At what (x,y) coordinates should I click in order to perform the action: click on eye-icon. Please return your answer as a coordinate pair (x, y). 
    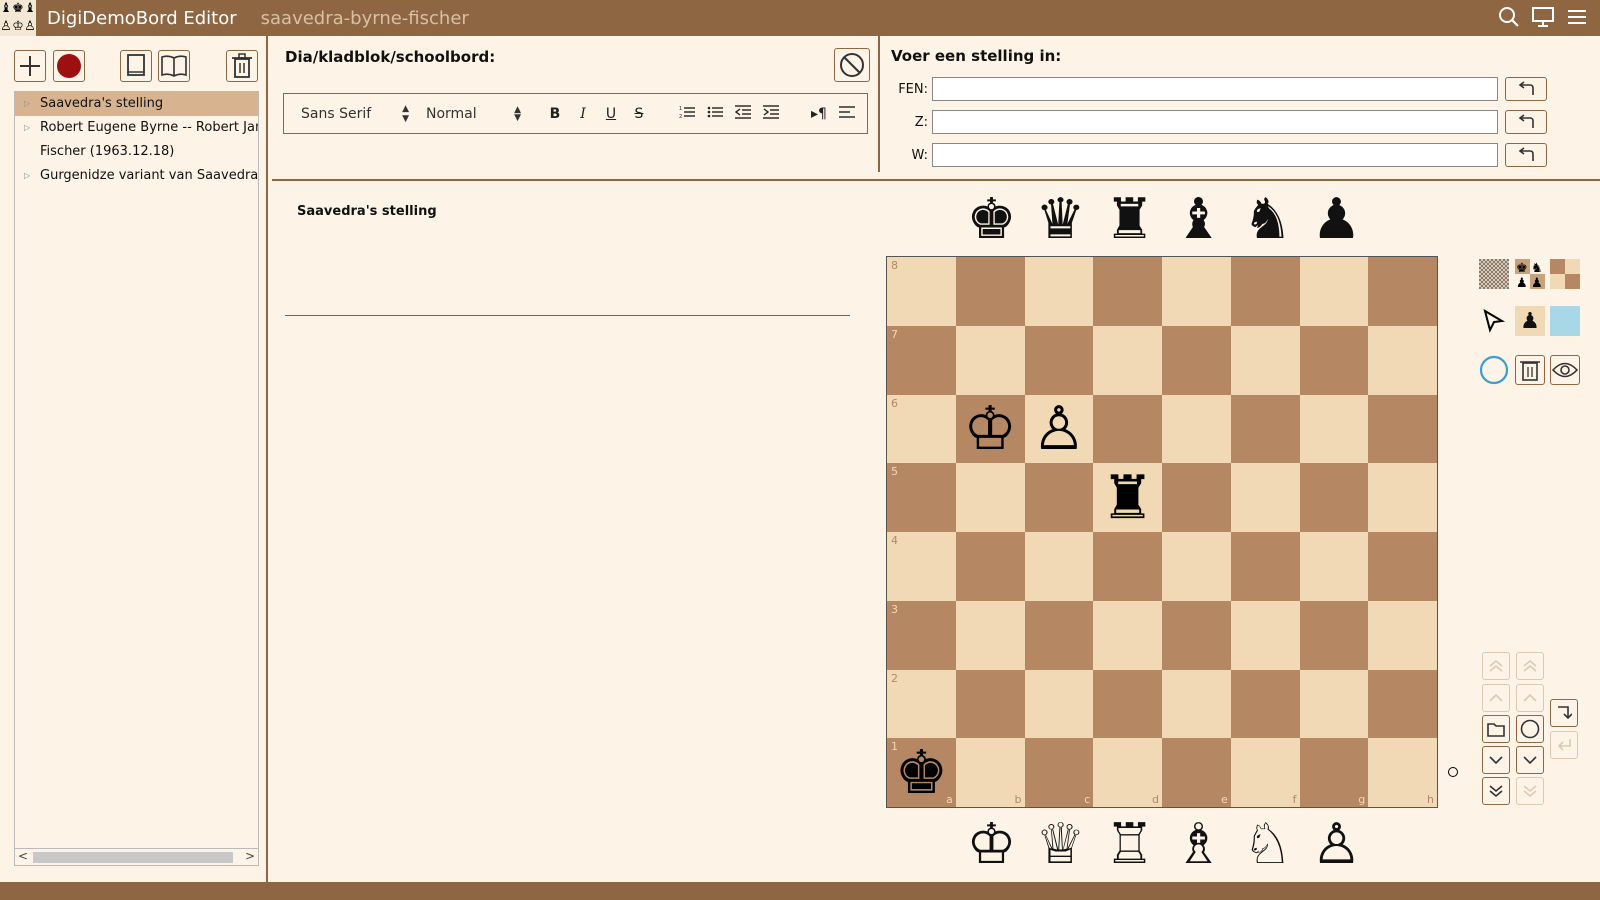
    Looking at the image, I should click on (1565, 370).